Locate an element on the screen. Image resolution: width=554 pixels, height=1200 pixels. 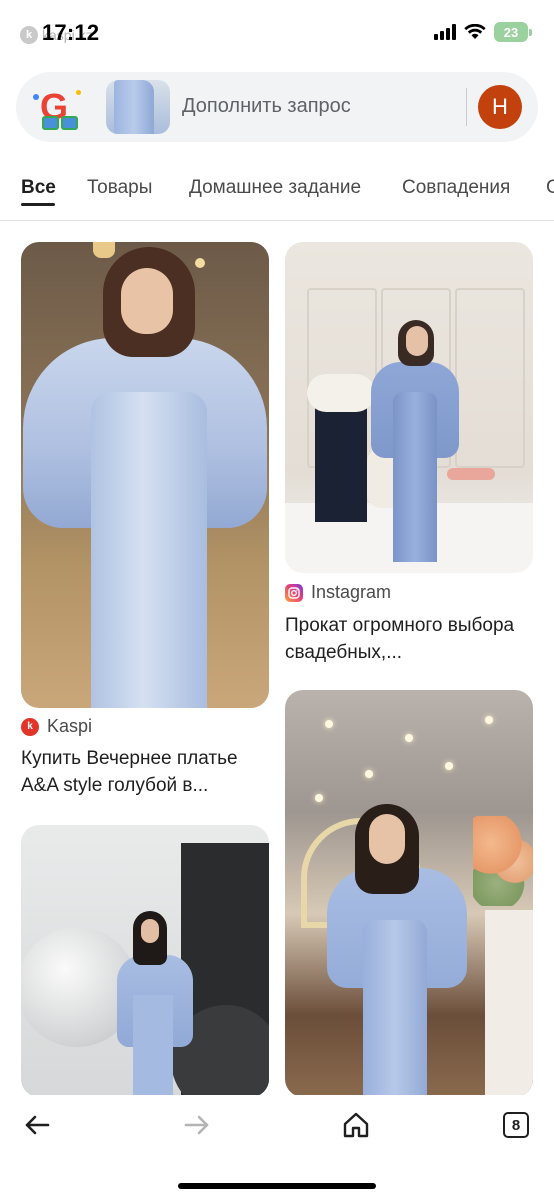
result-source: k Kaspi is located at coordinates (56, 726).